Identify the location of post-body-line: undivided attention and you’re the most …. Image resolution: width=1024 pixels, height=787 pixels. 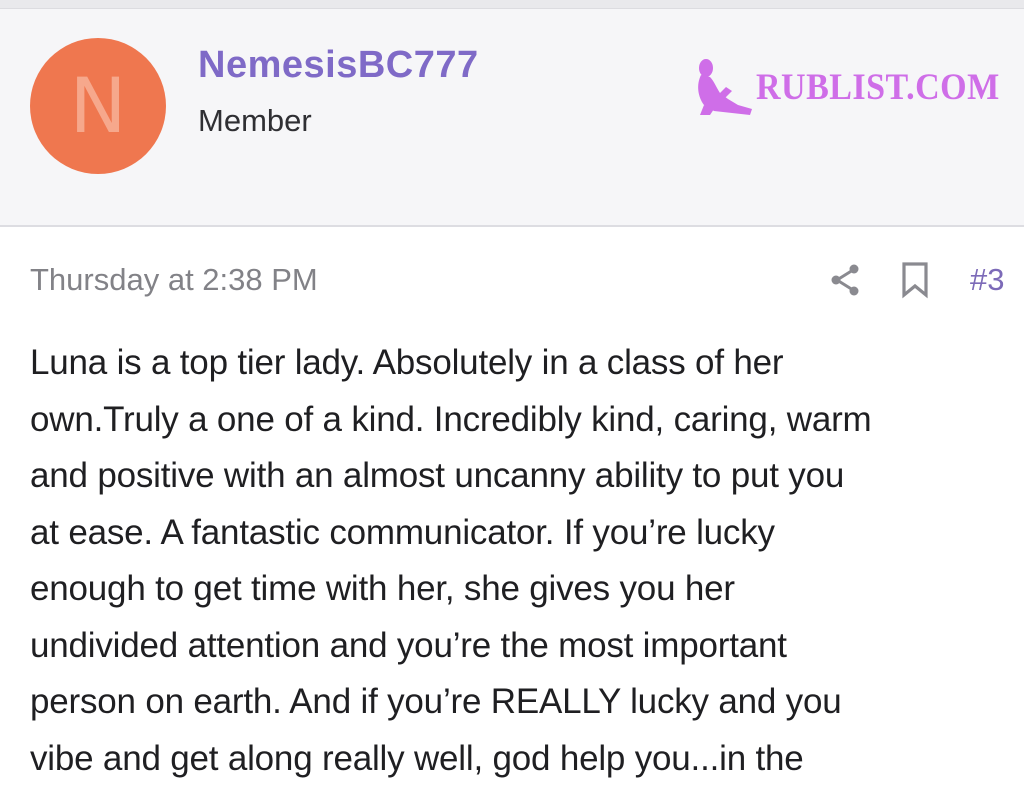
(525, 646).